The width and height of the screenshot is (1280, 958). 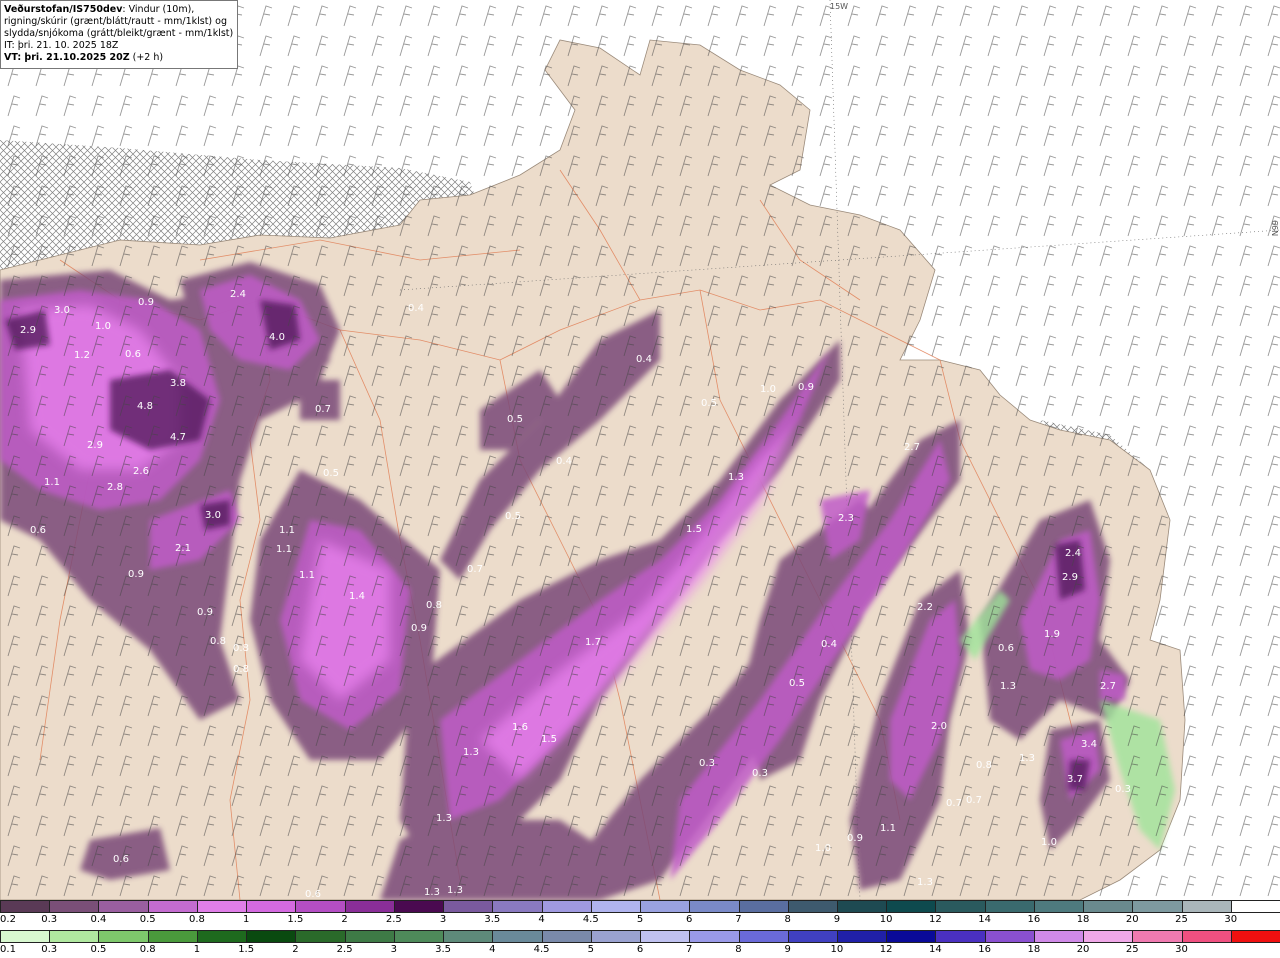 I want to click on legend-label: 1.5, so click(x=246, y=949).